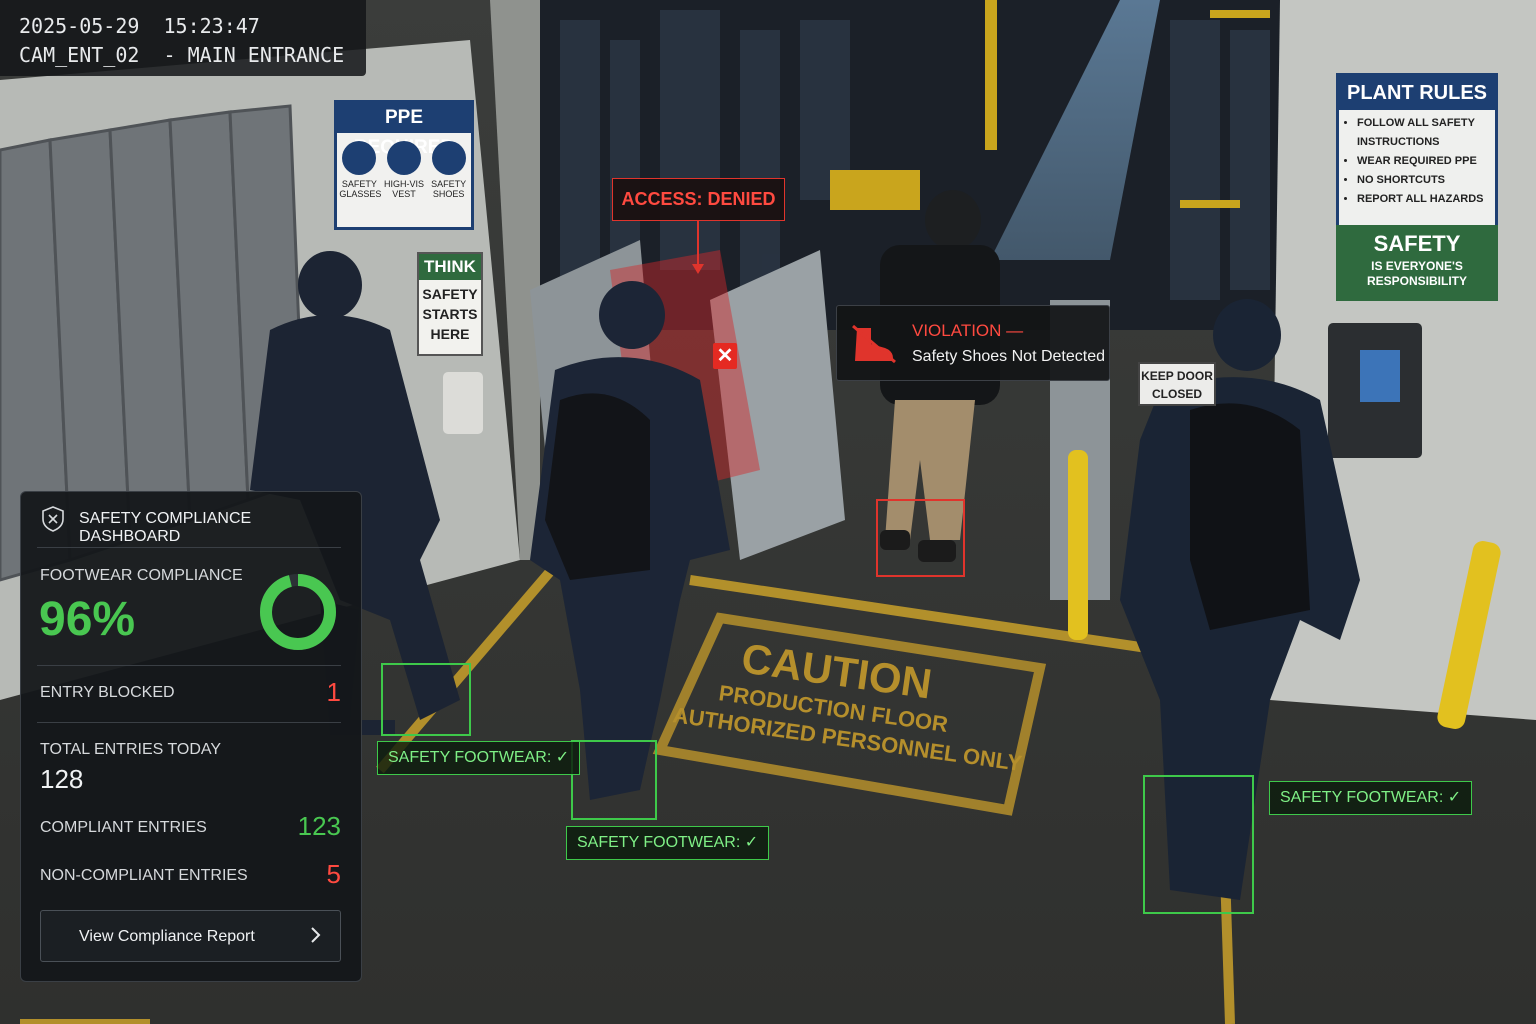 This screenshot has height=1024, width=1536. Describe the element at coordinates (62, 779) in the screenshot. I see `total-entries-value: 128` at that location.